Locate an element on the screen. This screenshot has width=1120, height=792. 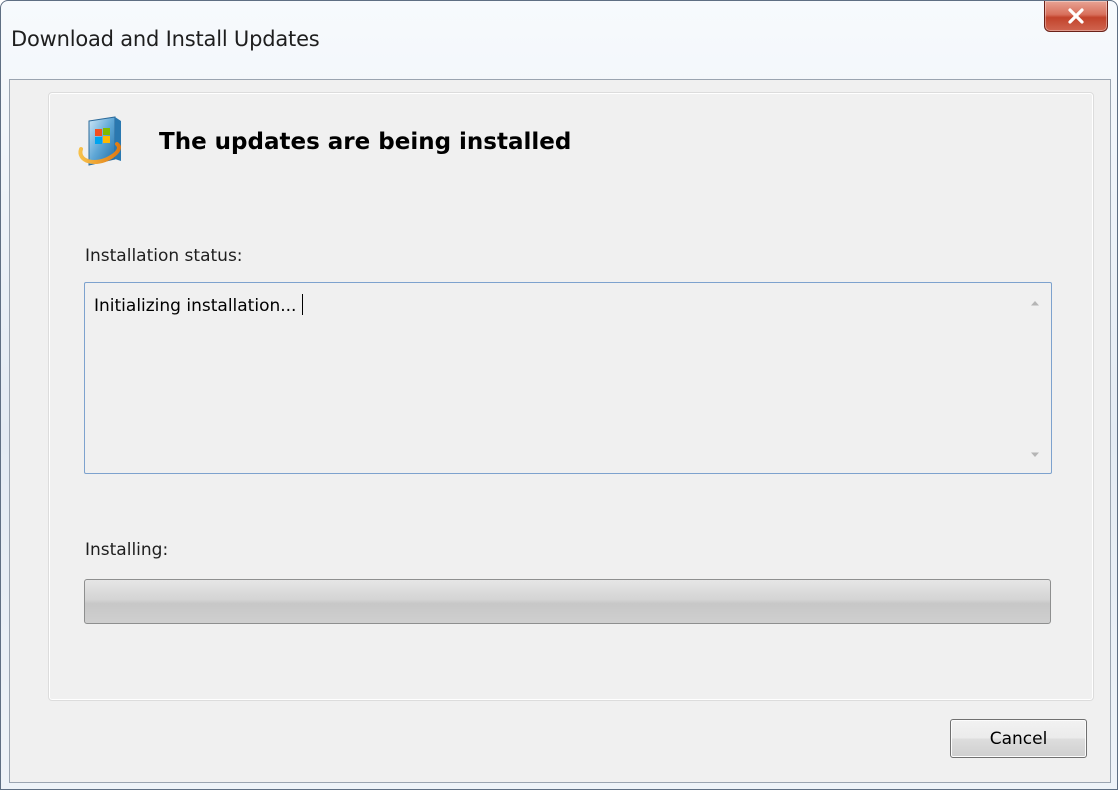
window-title: Download and Install Updates is located at coordinates (165, 39).